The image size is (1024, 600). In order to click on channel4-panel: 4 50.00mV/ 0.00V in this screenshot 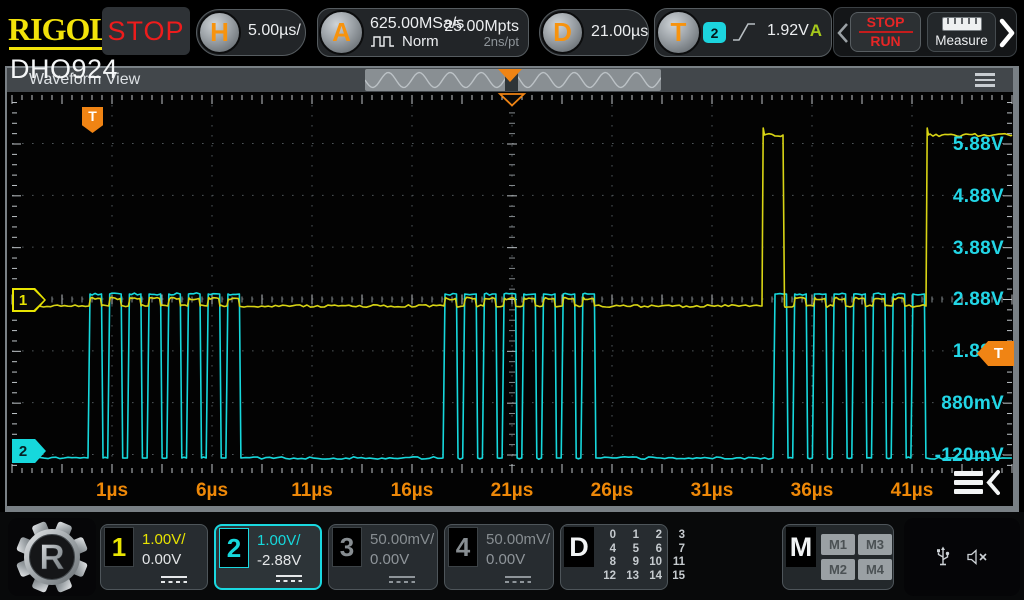, I will do `click(499, 557)`.